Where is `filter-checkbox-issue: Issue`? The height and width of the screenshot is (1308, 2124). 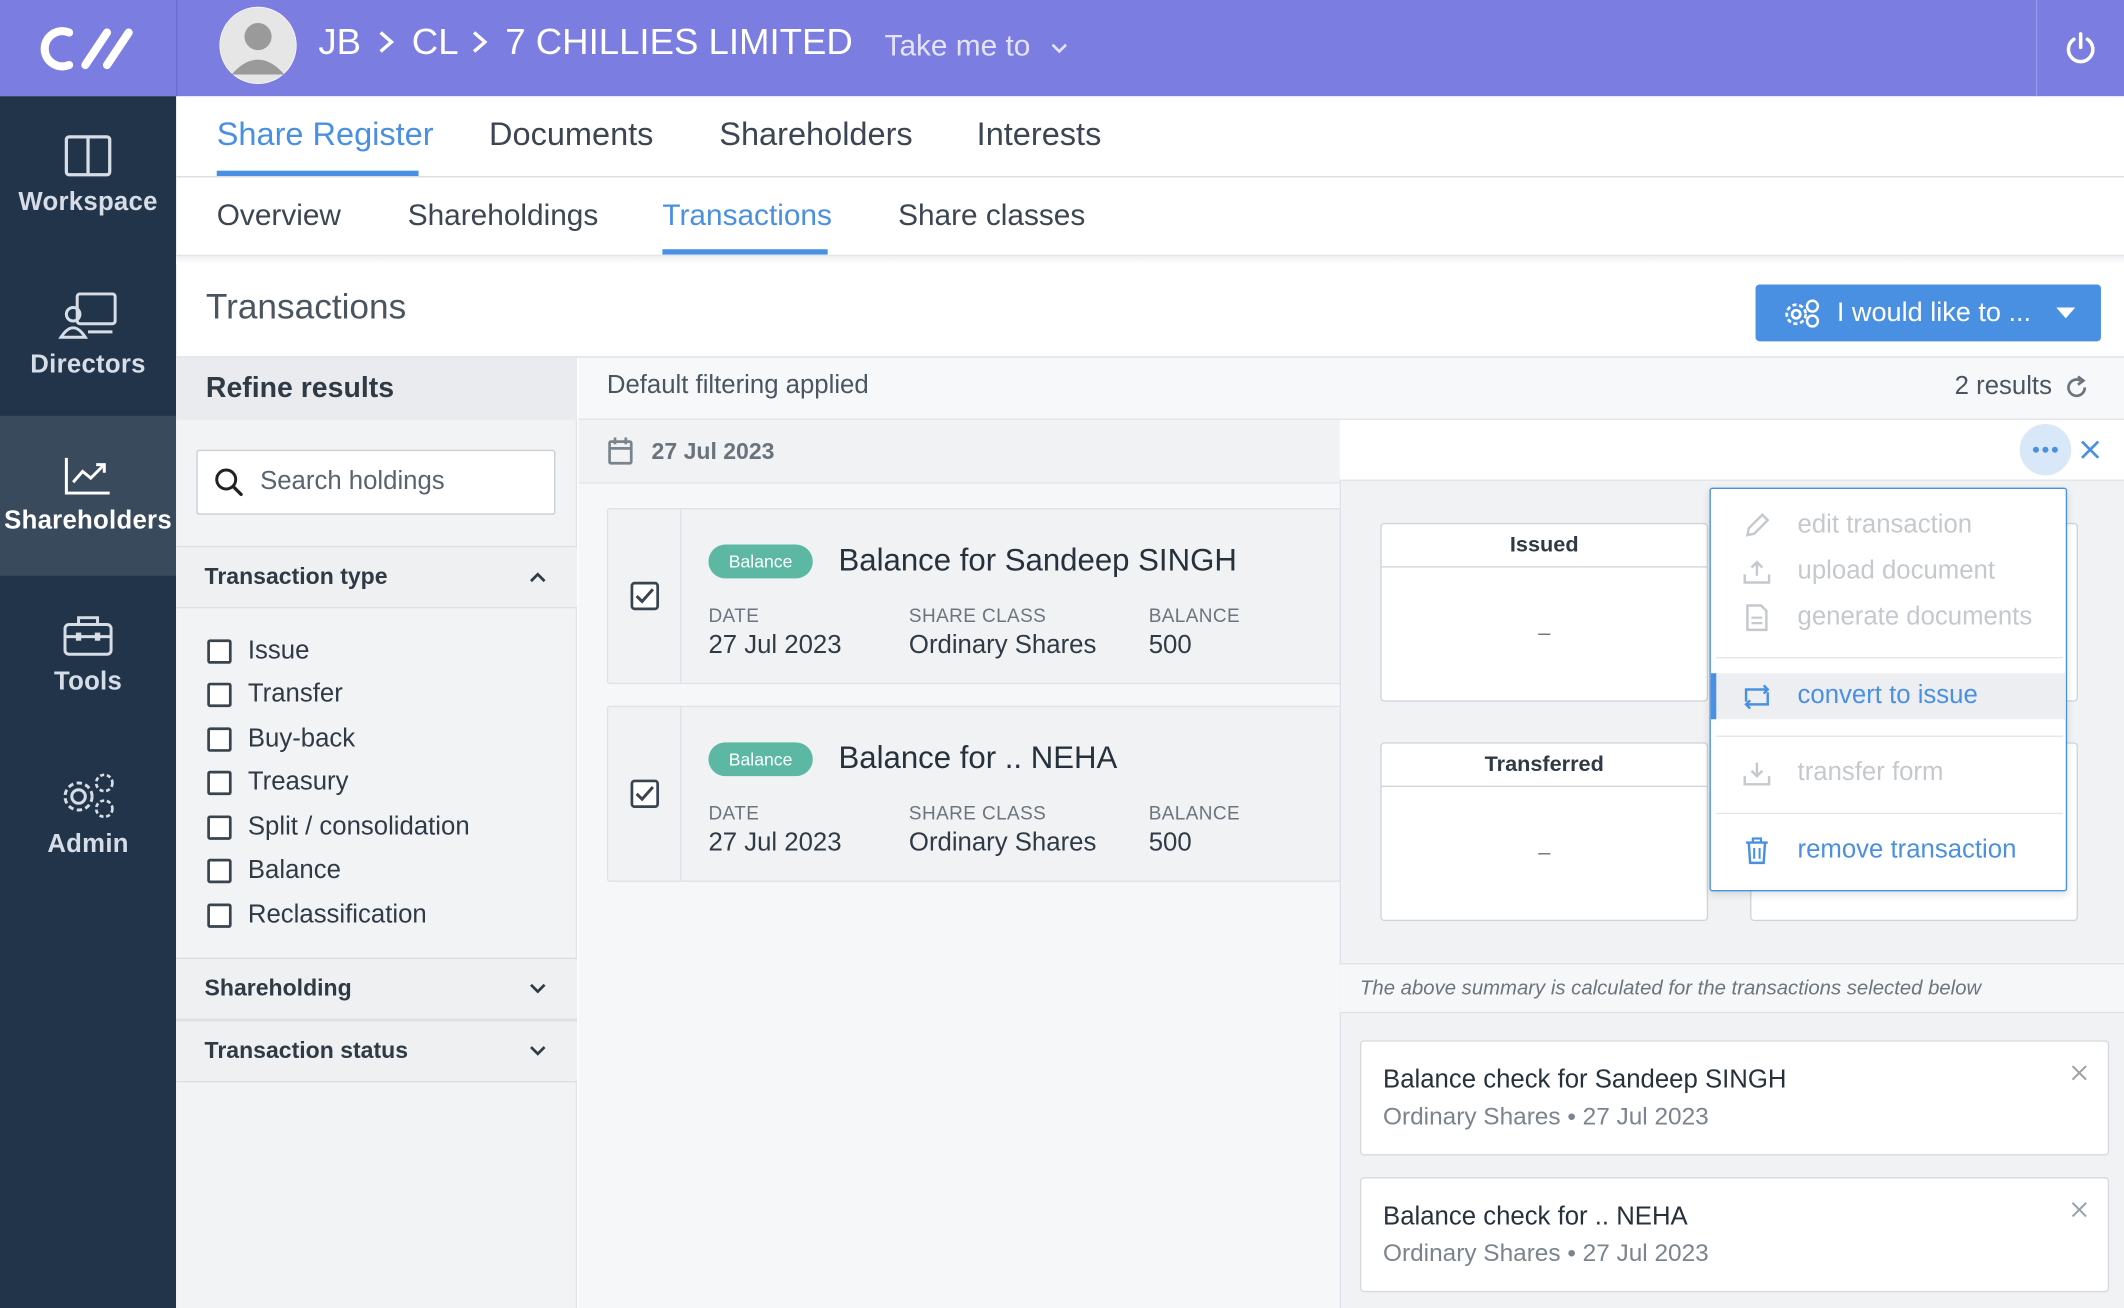 filter-checkbox-issue: Issue is located at coordinates (258, 652).